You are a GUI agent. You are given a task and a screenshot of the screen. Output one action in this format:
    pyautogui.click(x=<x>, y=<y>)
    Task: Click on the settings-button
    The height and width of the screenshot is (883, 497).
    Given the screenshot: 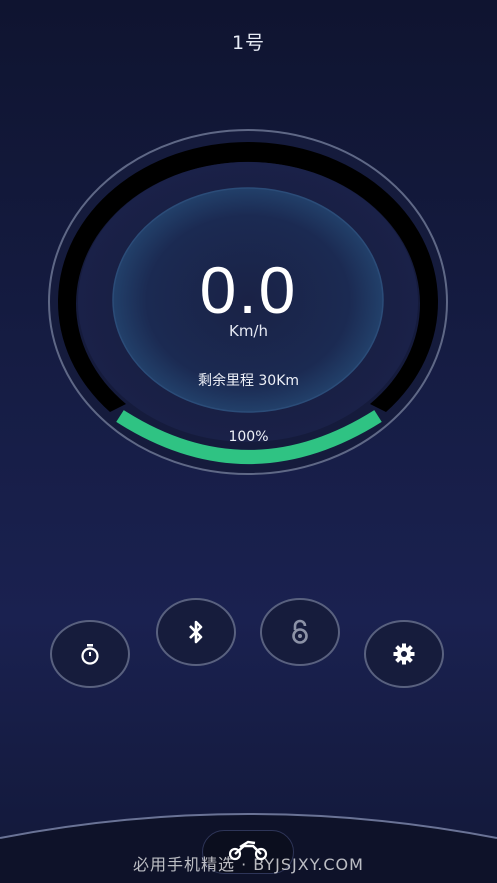 What is the action you would take?
    pyautogui.click(x=404, y=654)
    